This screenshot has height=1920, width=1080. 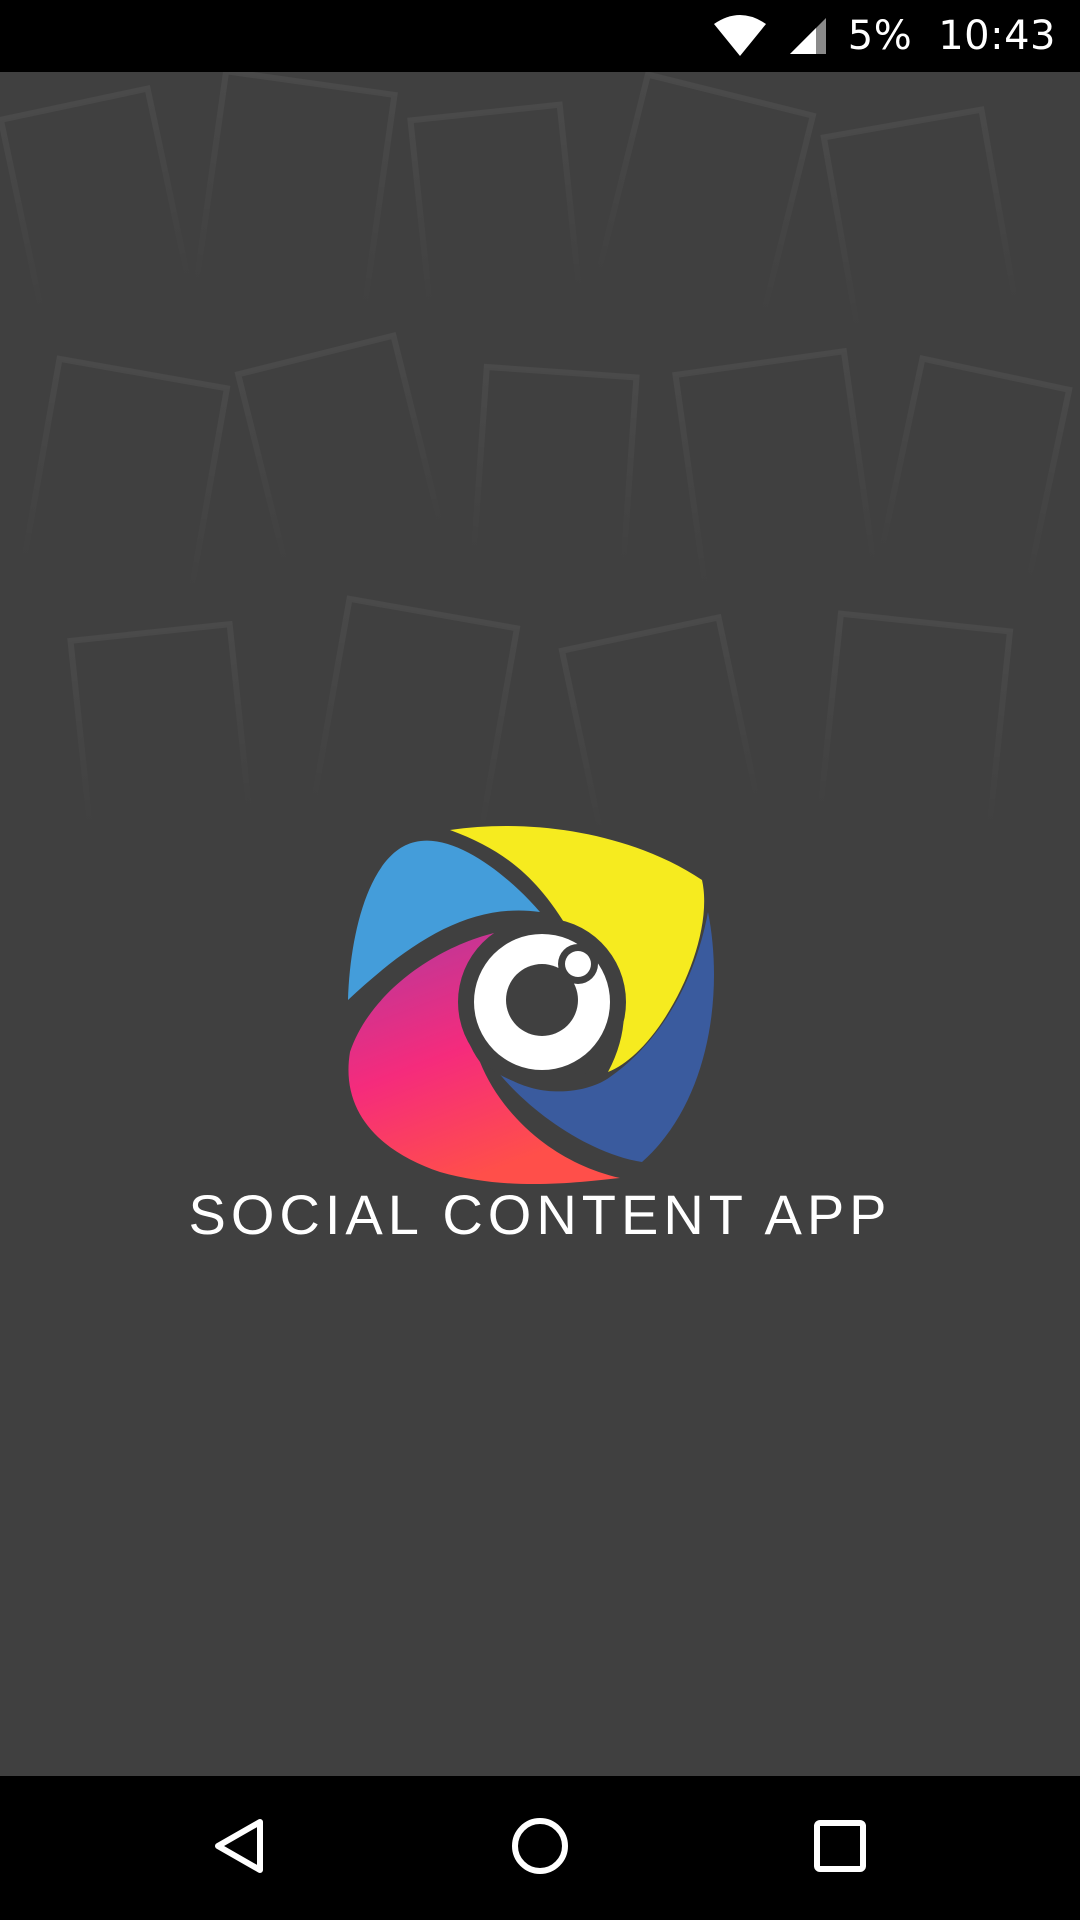 I want to click on app-logo, so click(x=531, y=1005).